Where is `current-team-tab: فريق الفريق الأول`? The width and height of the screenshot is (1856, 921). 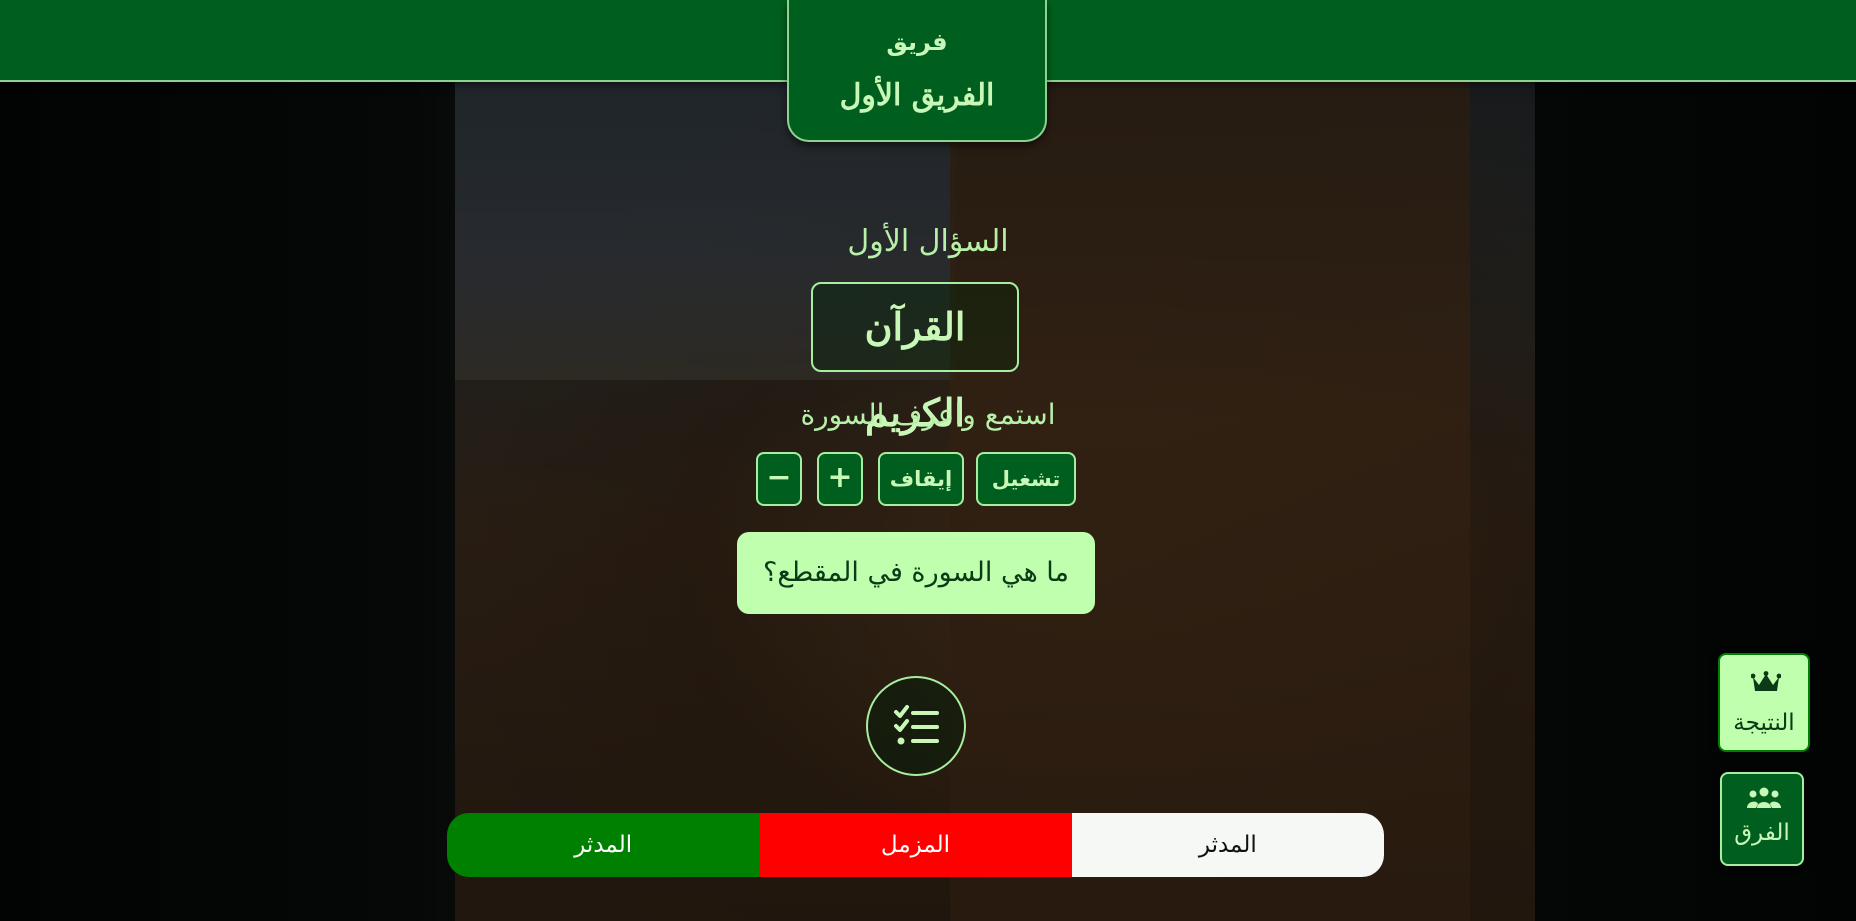
current-team-tab: فريق الفريق الأول is located at coordinates (917, 71).